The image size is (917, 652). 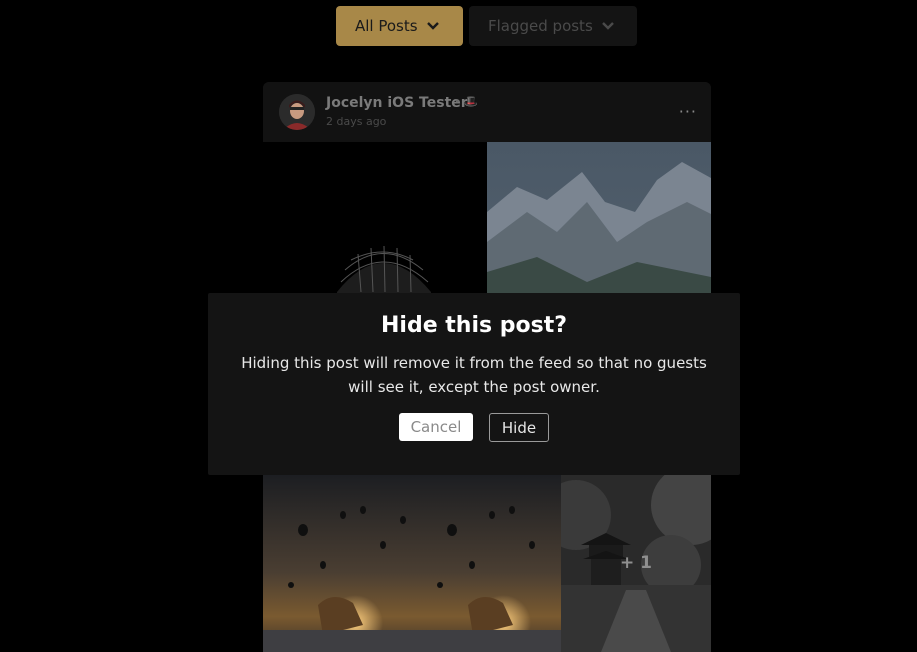 What do you see at coordinates (474, 427) in the screenshot?
I see `dialog-actions: Cancel Hide` at bounding box center [474, 427].